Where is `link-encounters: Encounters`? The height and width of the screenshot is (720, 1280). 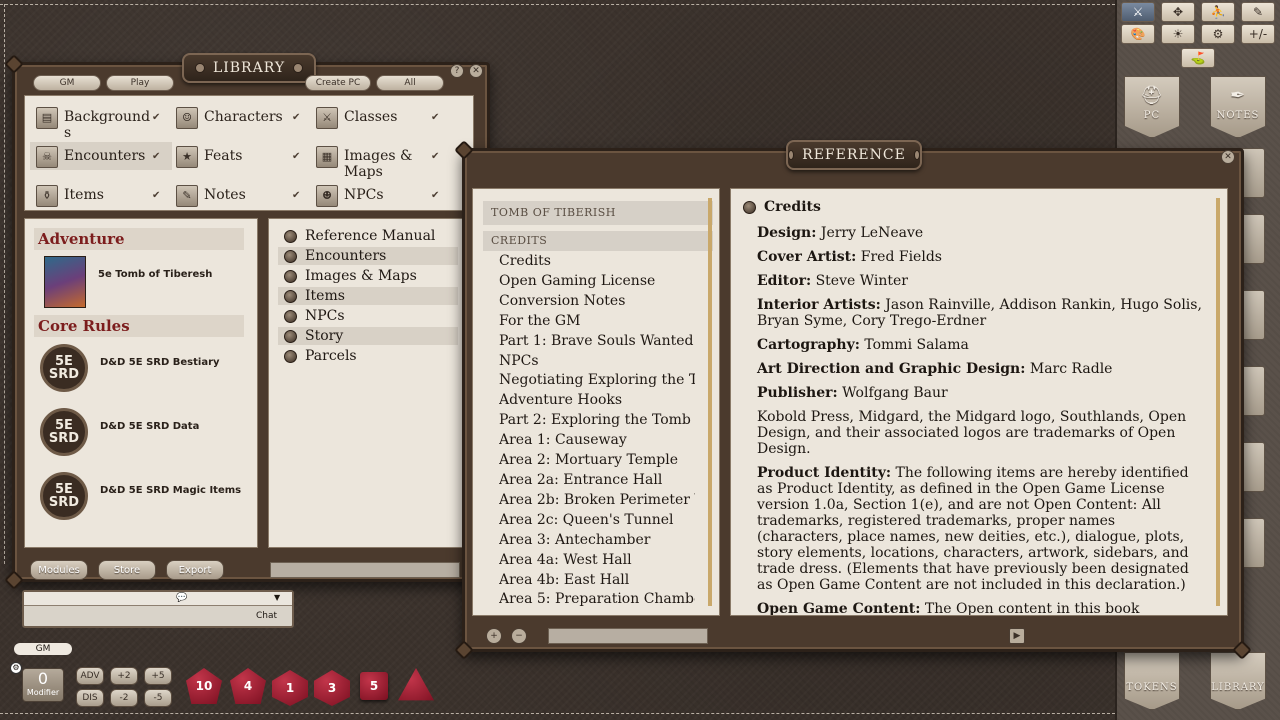
link-encounters: Encounters is located at coordinates (335, 256).